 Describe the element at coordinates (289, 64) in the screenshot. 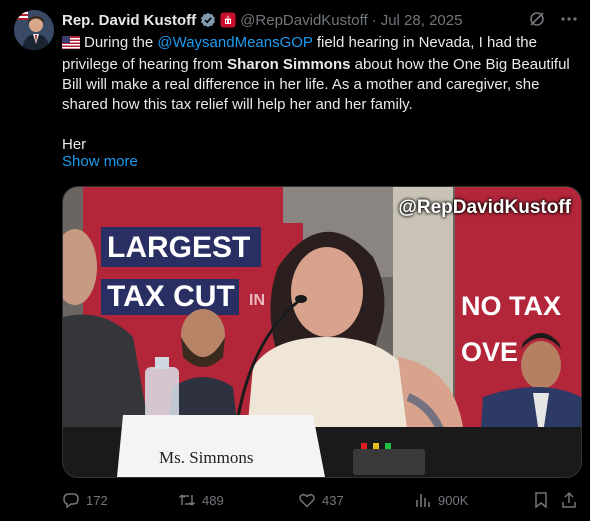

I see `highlighted-name: Sharon Simmons` at that location.